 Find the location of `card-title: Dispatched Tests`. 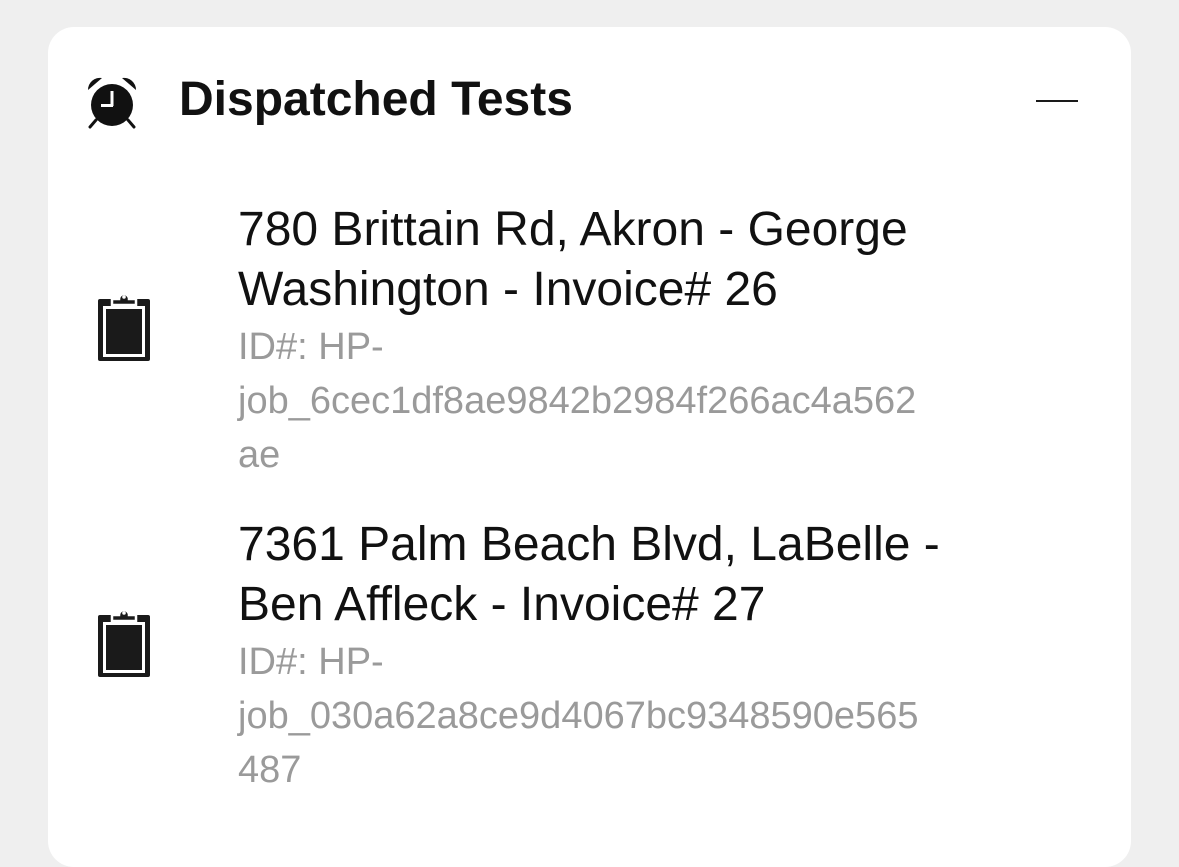

card-title: Dispatched Tests is located at coordinates (376, 99).